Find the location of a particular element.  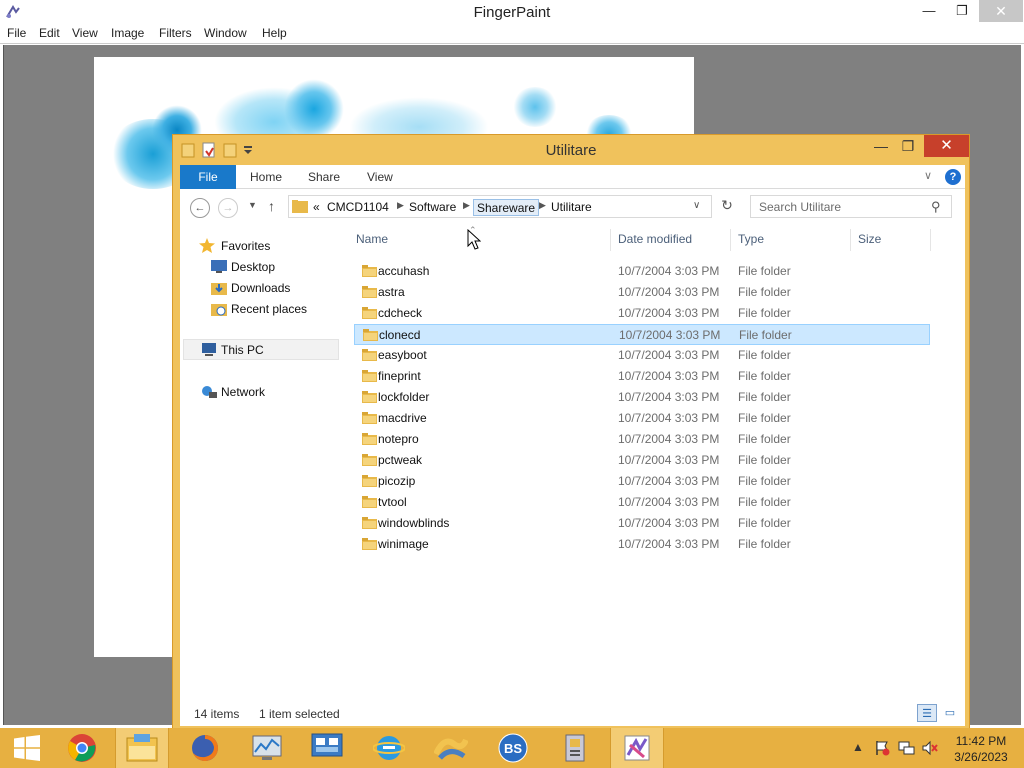

table-row: astra 10/7/2004 3:03 PM File folder is located at coordinates (642, 292).